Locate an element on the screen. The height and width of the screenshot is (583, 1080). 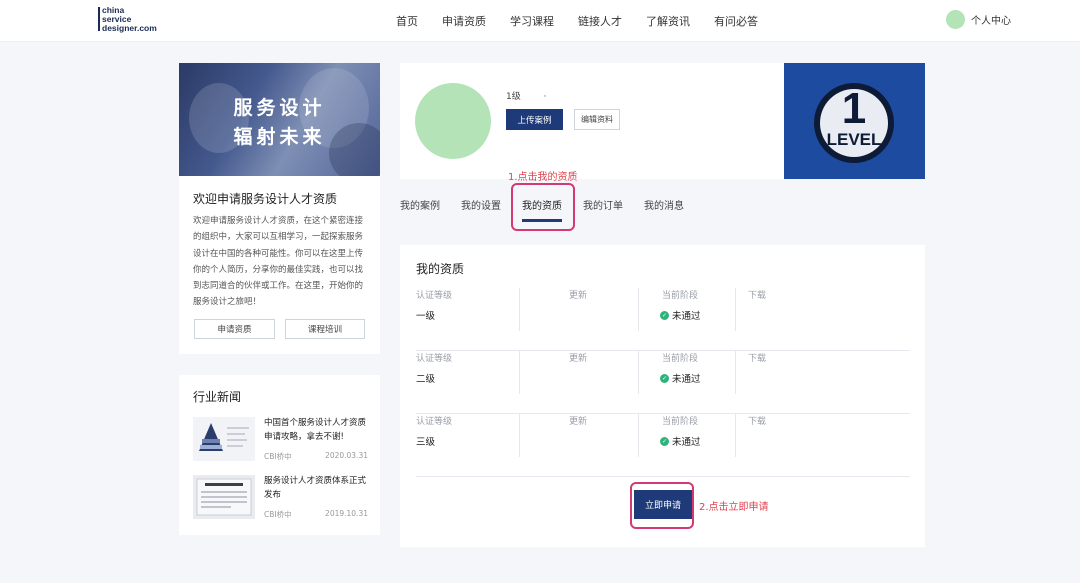
annotation-step1: 1.点击我的资质 is located at coordinates (543, 177).